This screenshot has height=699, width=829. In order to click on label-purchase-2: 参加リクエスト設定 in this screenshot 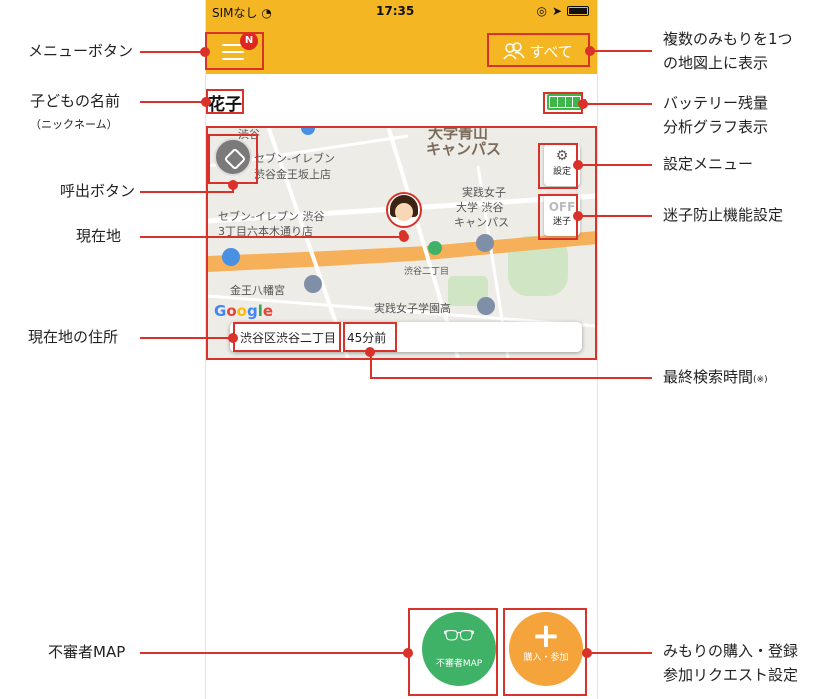, I will do `click(731, 675)`.